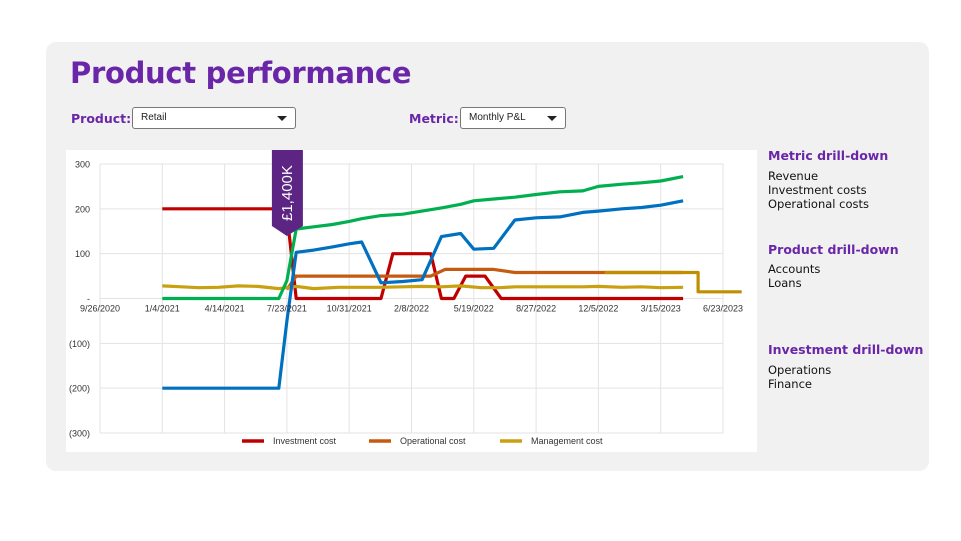 This screenshot has height=541, width=961. What do you see at coordinates (349, 309) in the screenshot?
I see `x-tick-label: 10/31/2021` at bounding box center [349, 309].